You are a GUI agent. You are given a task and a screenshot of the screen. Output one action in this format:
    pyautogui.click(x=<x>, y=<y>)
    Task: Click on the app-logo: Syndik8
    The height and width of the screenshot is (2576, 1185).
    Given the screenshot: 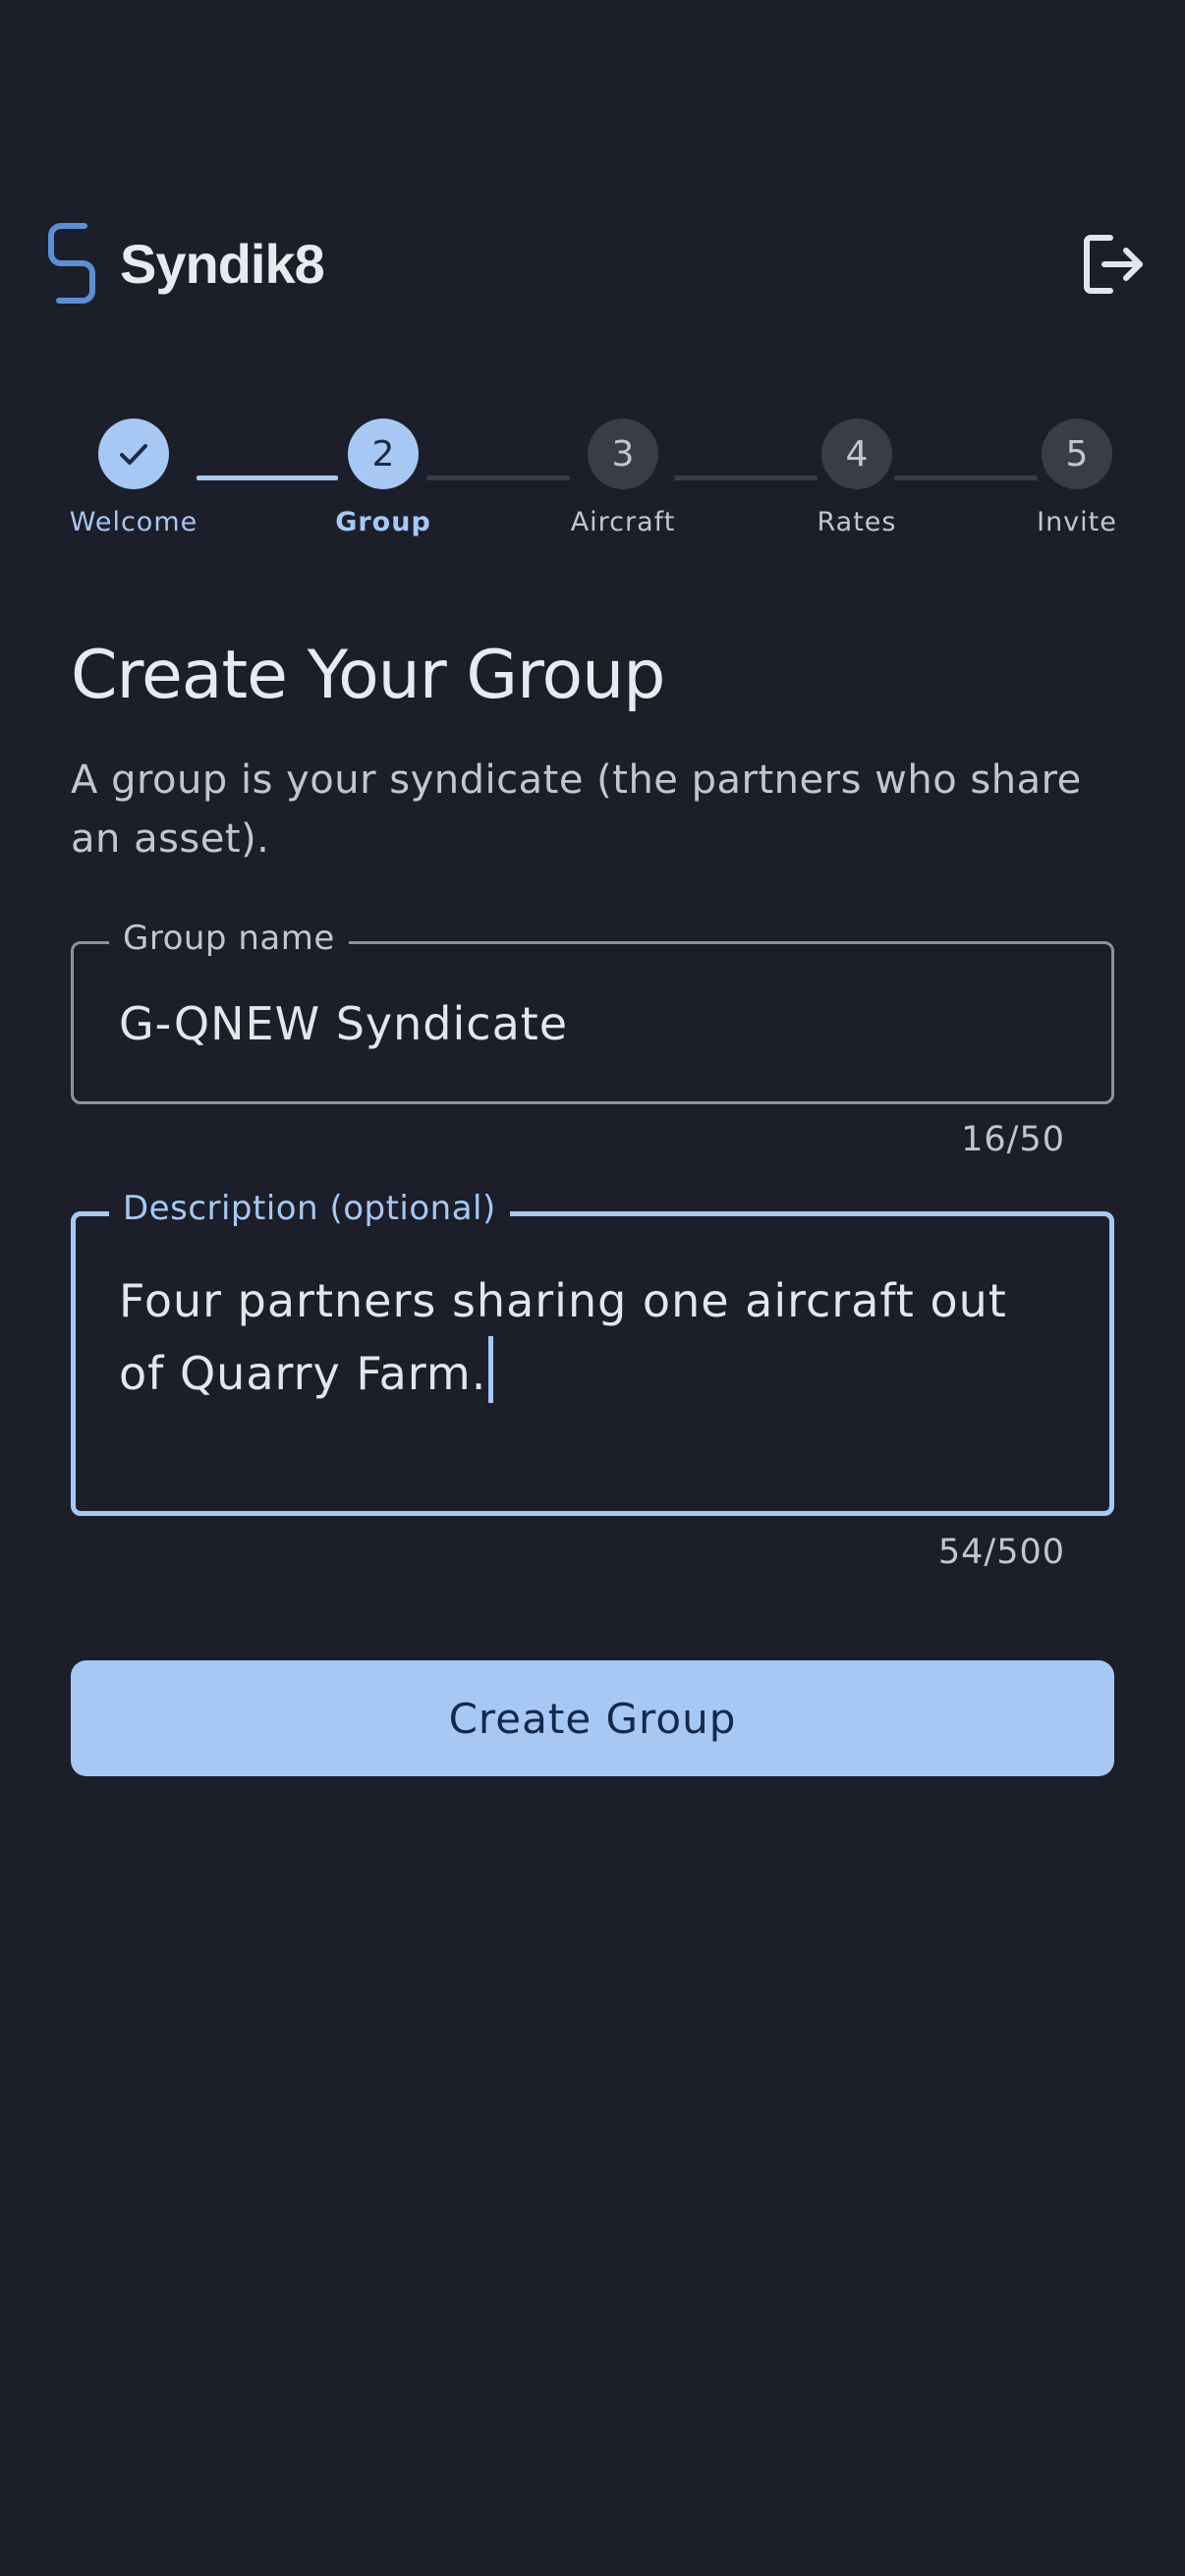 What is the action you would take?
    pyautogui.click(x=186, y=263)
    